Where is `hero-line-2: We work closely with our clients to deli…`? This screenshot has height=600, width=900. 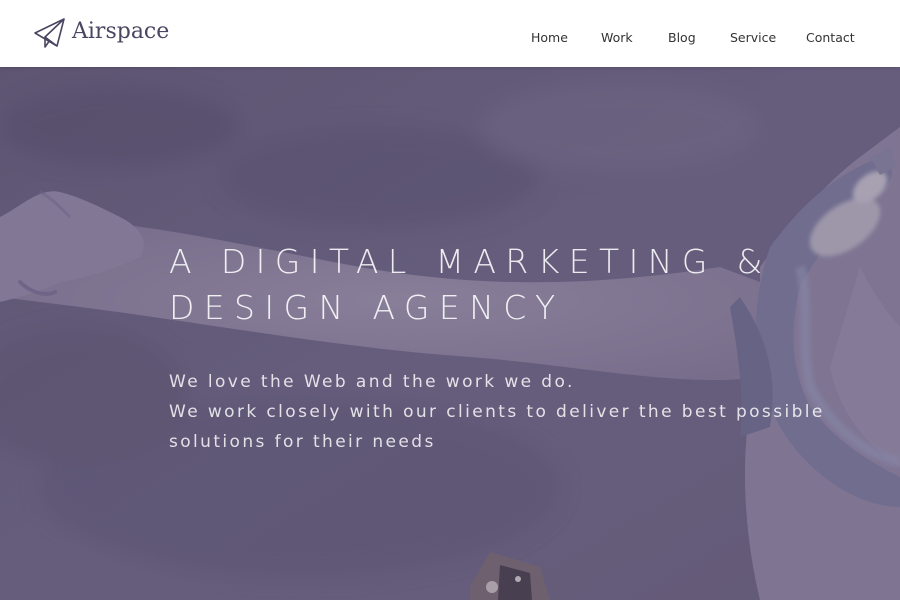
hero-line-2: We work closely with our clients to deli… is located at coordinates (497, 427).